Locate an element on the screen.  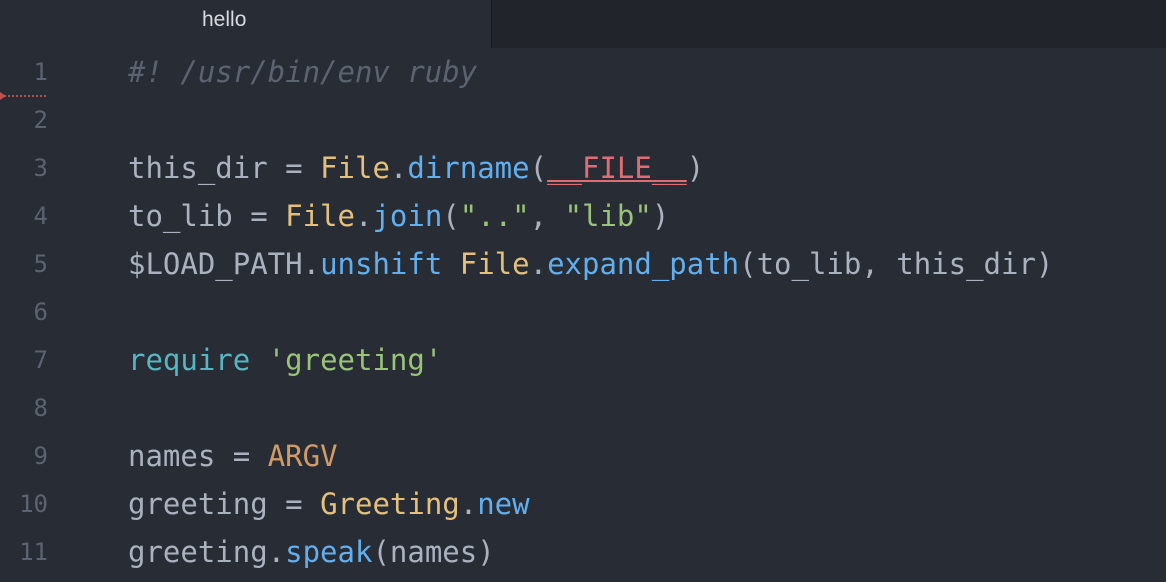
line-number: 1 is located at coordinates (40, 72).